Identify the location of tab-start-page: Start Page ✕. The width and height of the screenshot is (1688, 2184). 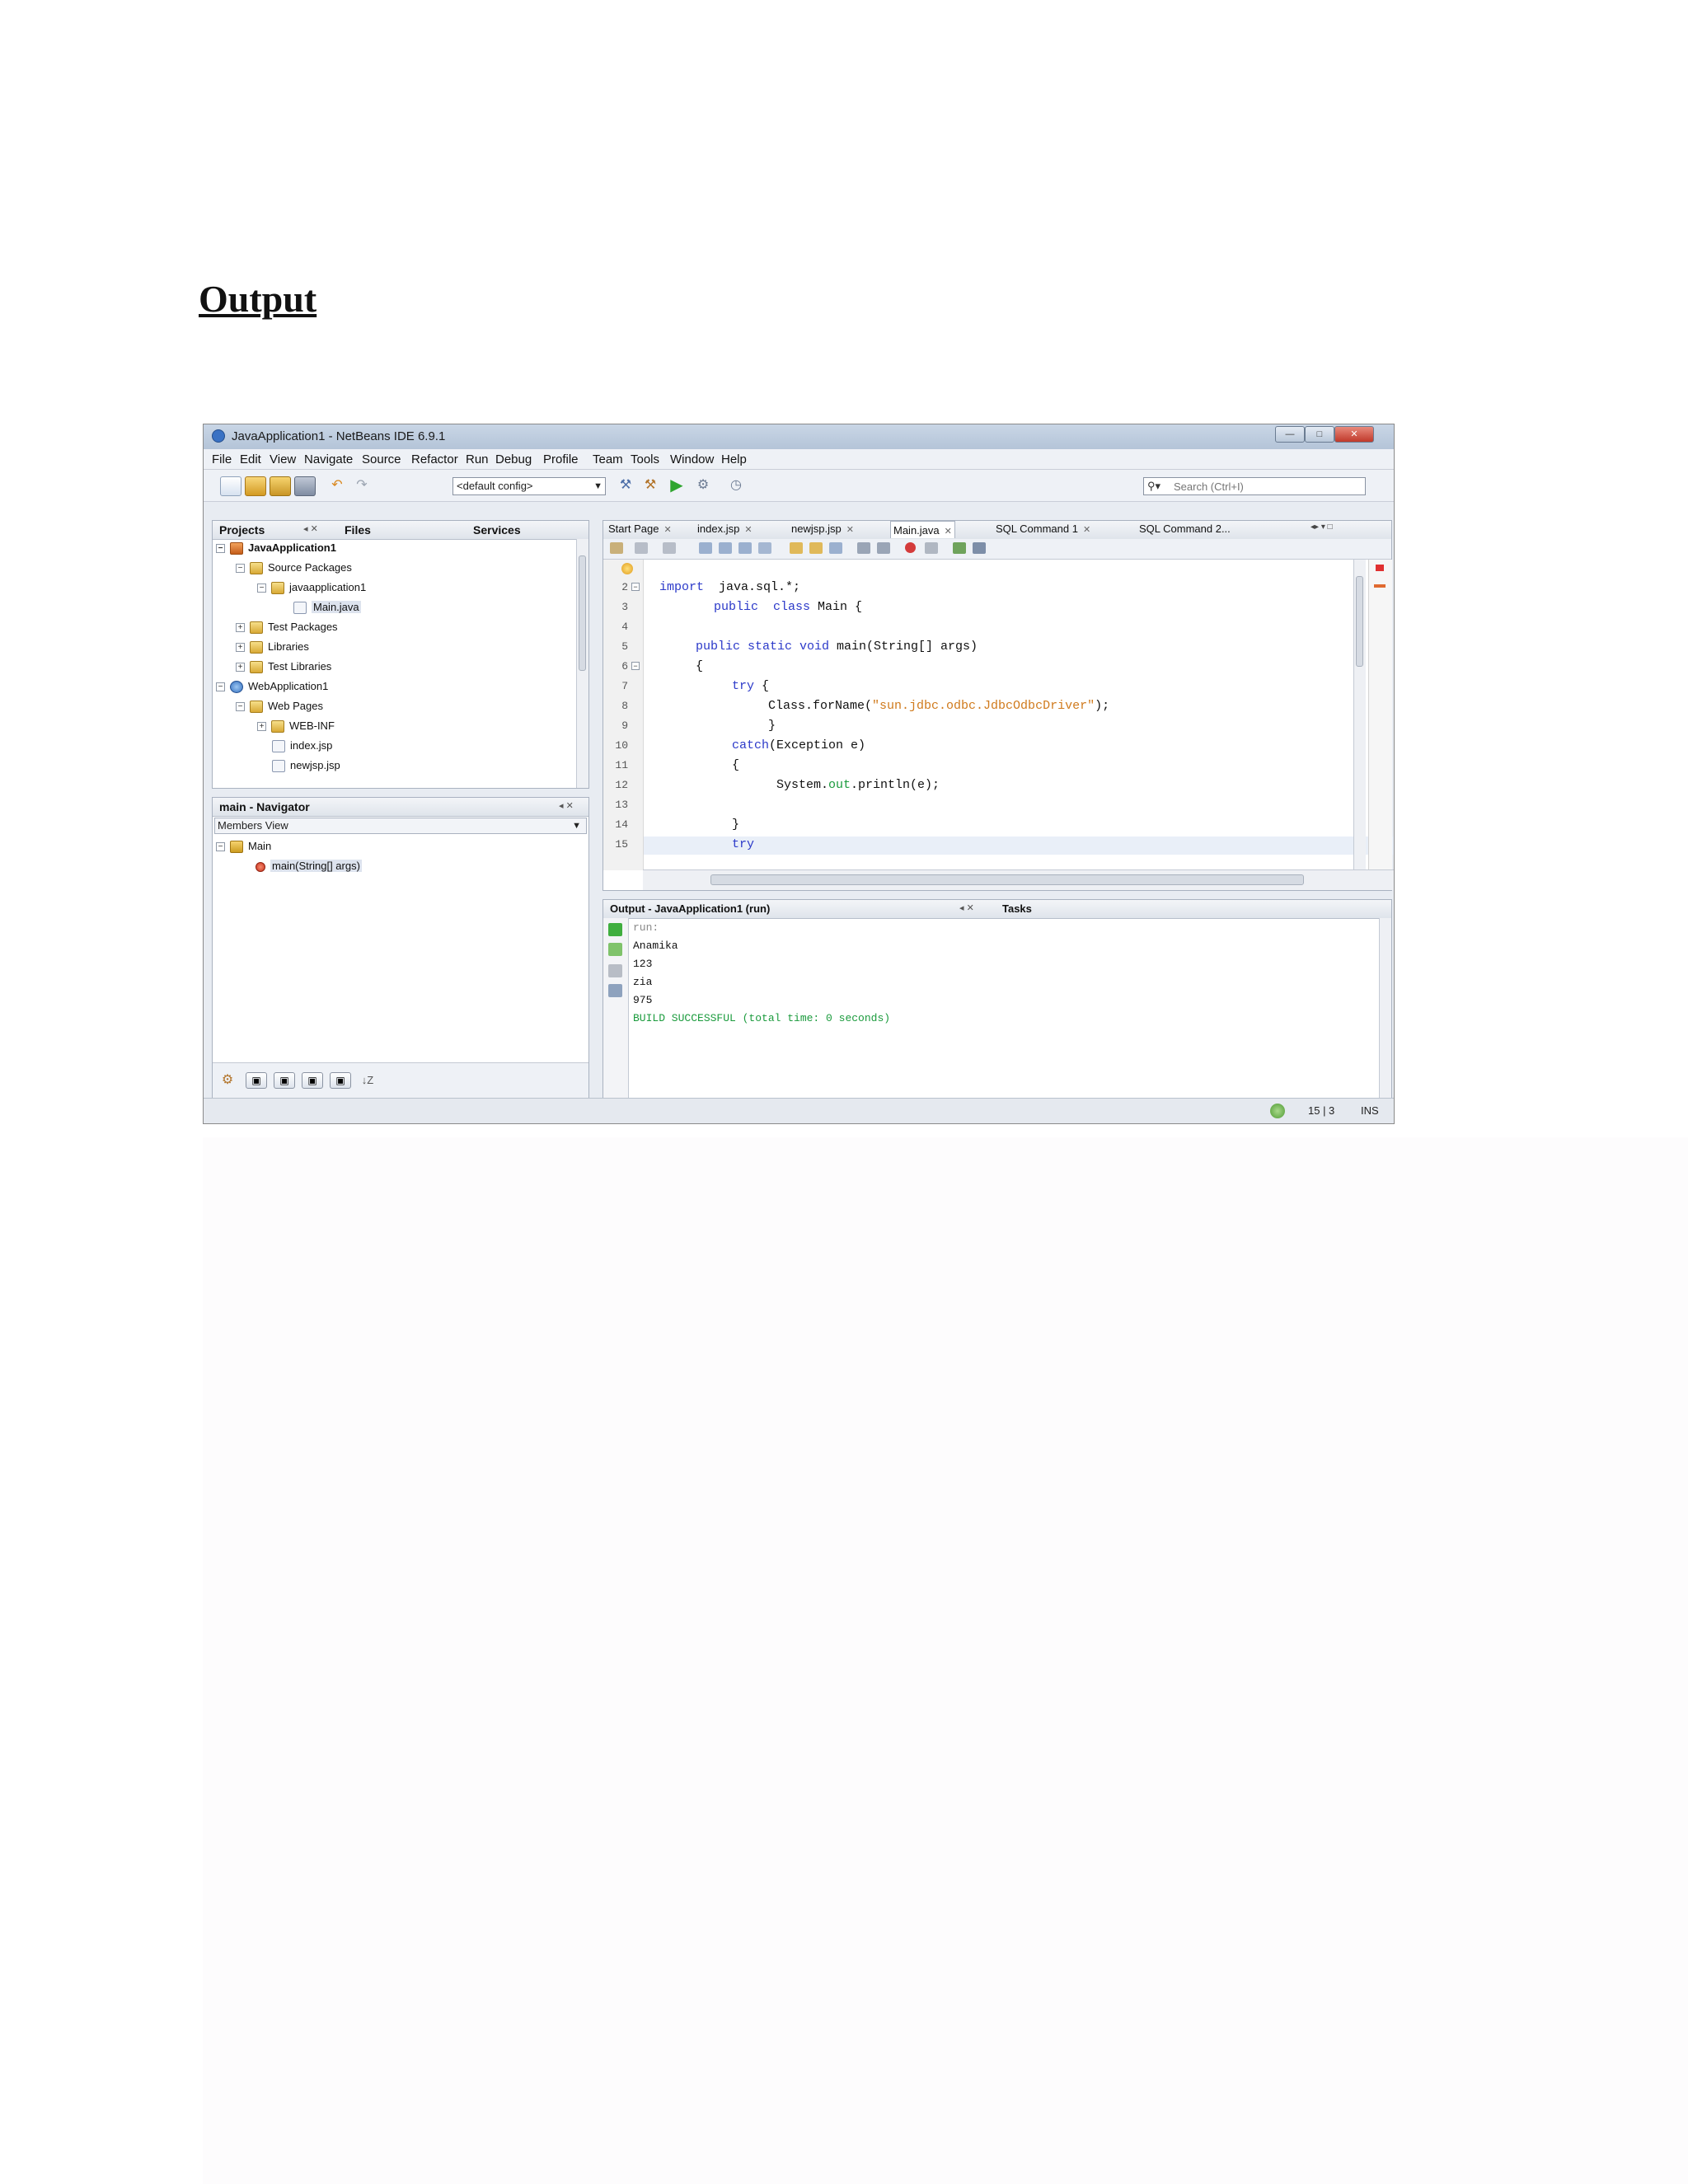
(640, 529).